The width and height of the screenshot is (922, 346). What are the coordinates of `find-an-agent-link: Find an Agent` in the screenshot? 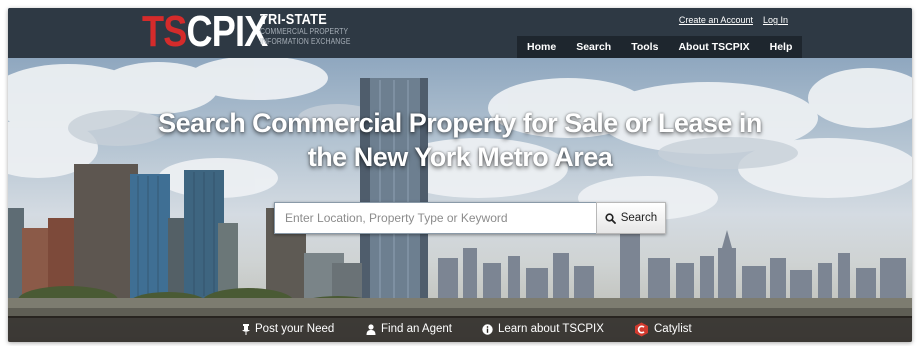 It's located at (409, 329).